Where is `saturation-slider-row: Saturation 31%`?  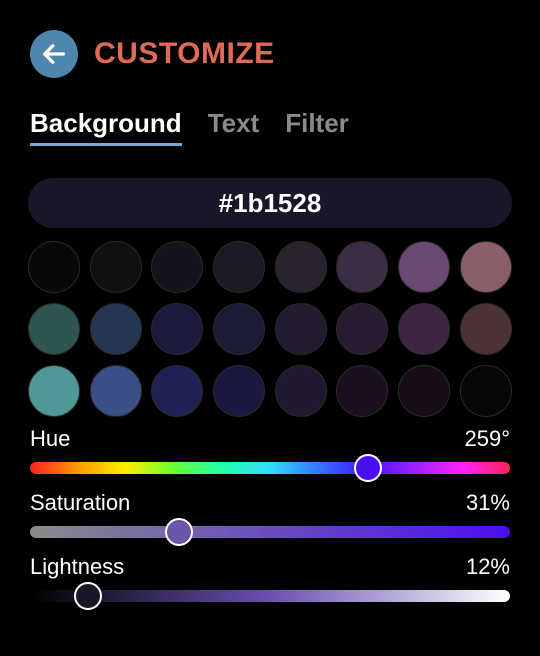
saturation-slider-row: Saturation 31% is located at coordinates (270, 518).